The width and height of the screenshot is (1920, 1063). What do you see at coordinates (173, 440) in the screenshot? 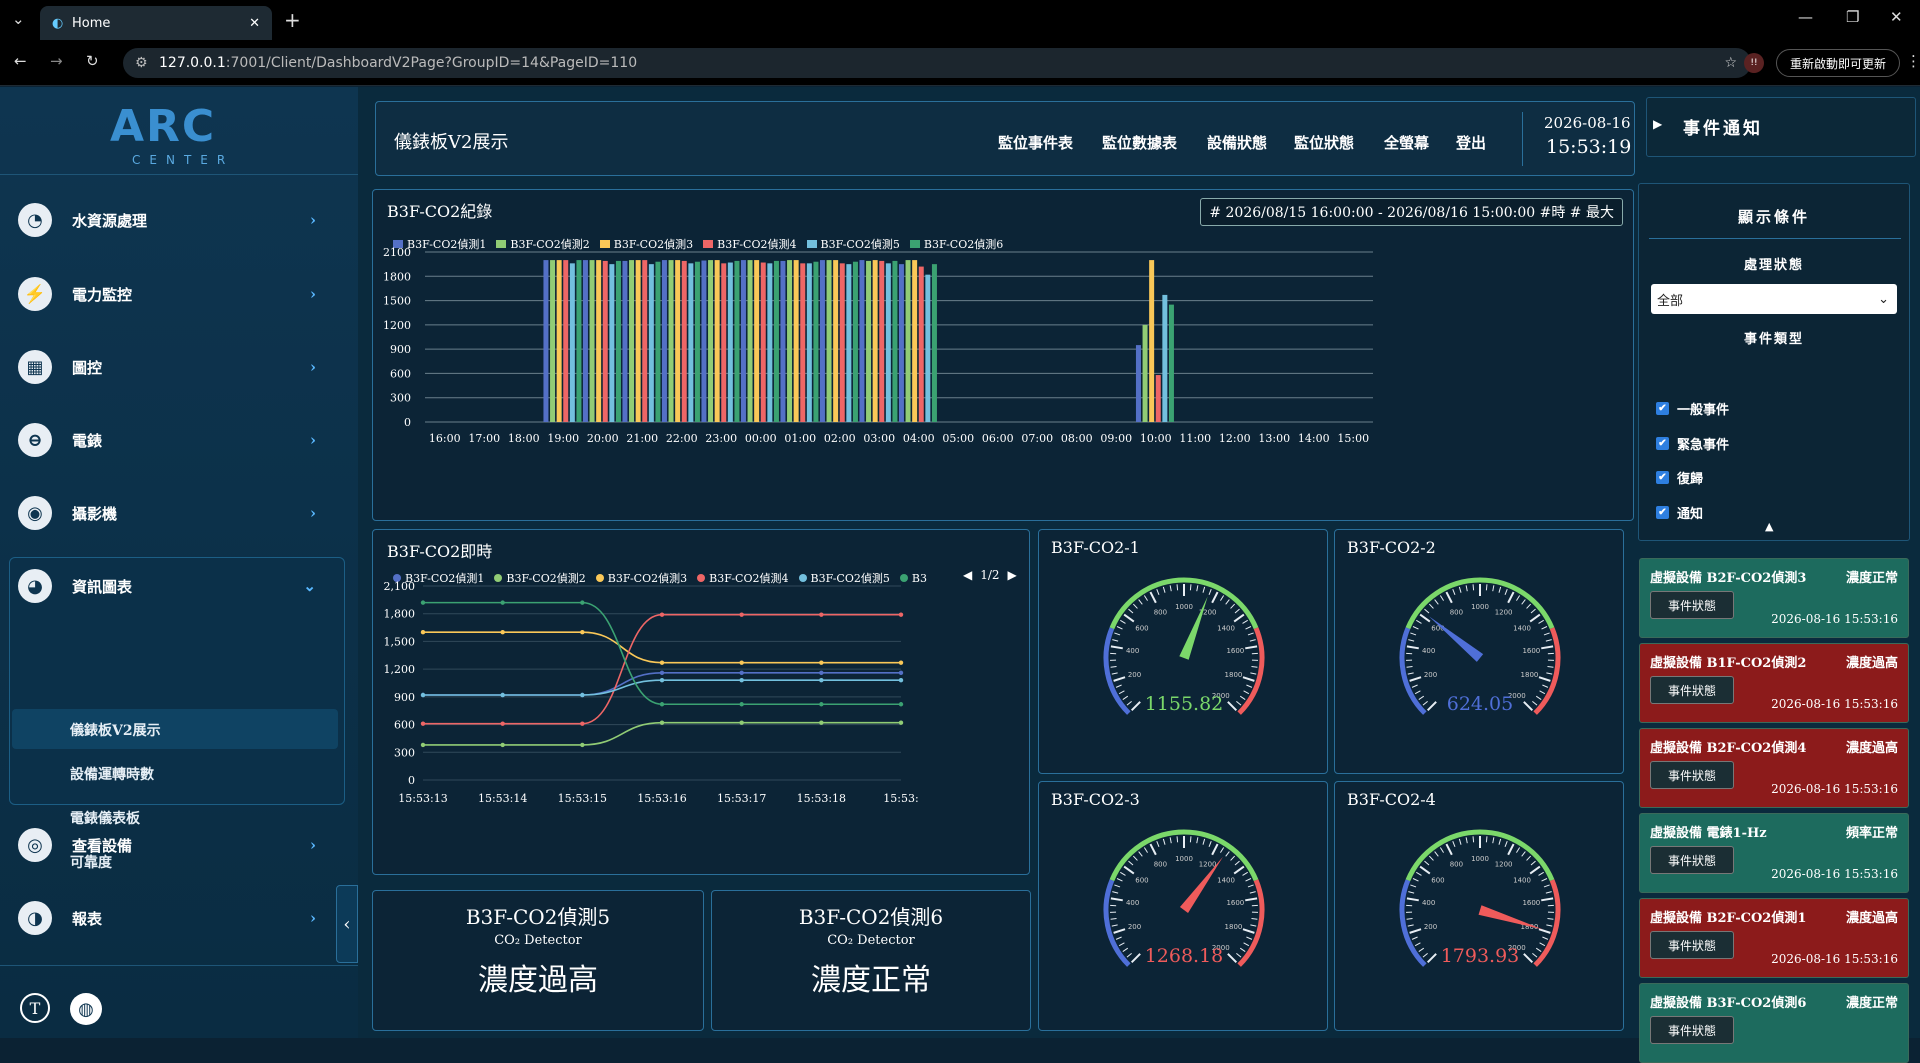
I see `sidebar-item-meter: ⊖電錶›` at bounding box center [173, 440].